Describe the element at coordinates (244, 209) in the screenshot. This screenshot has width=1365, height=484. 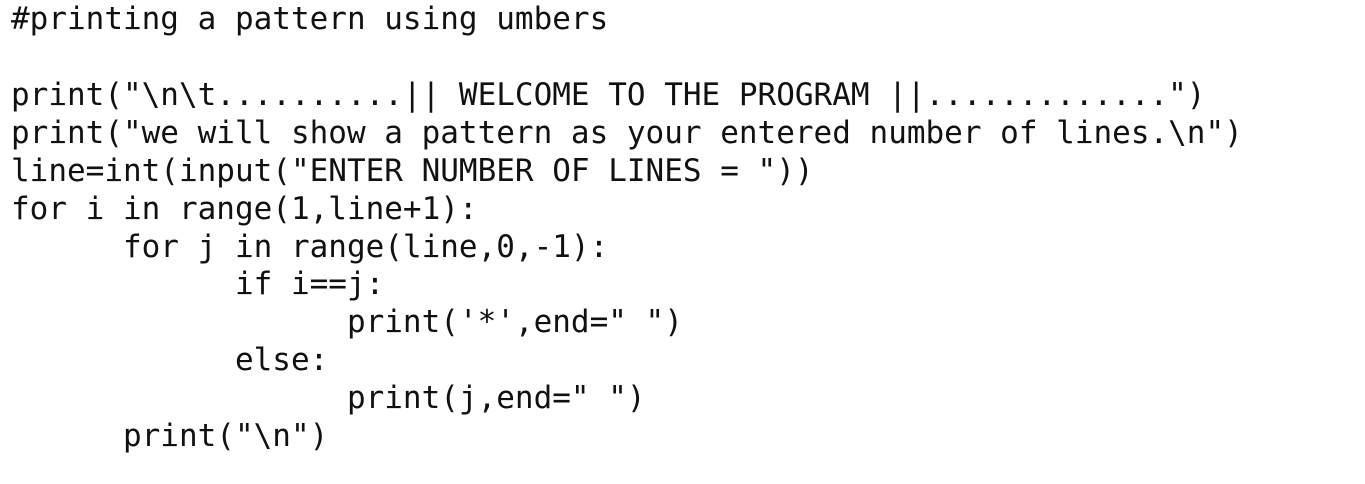
I see `code-line-outer-loop: for i in range(1,line+1):` at that location.